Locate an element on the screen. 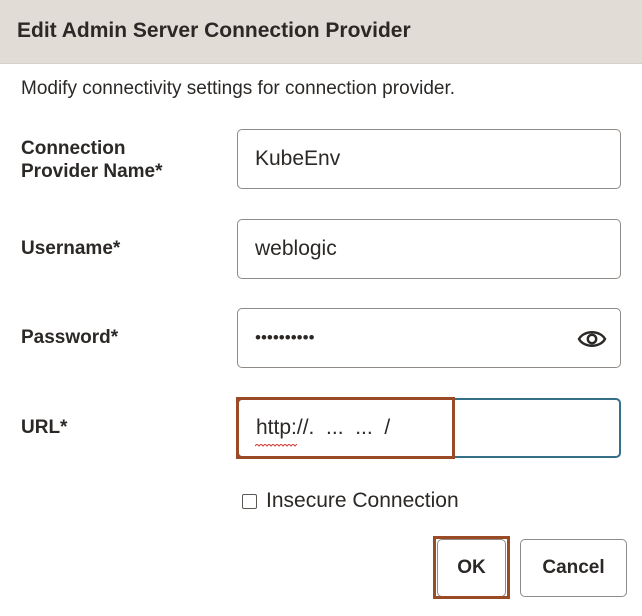 The width and height of the screenshot is (642, 616). insecure-connection-label: Insecure Connection is located at coordinates (362, 500).